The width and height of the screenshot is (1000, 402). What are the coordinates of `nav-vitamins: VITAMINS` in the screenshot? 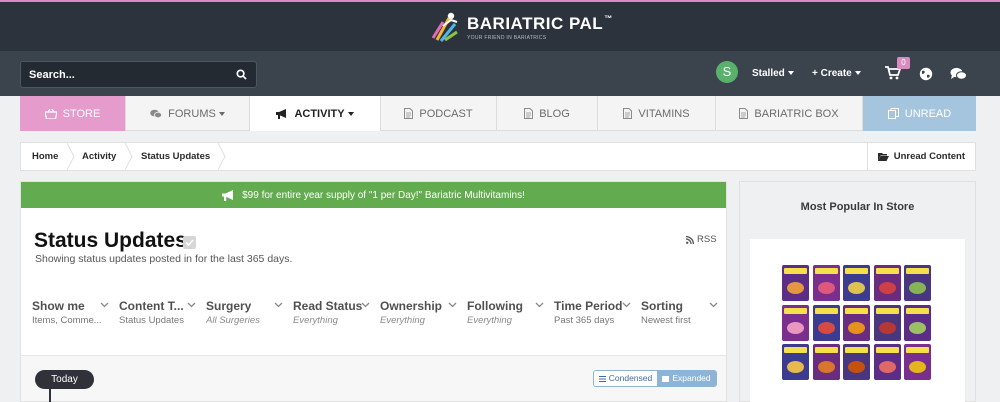 It's located at (657, 113).